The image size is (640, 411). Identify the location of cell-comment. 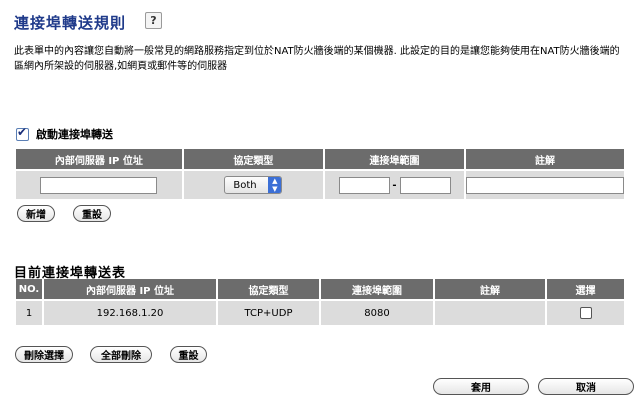
(545, 185).